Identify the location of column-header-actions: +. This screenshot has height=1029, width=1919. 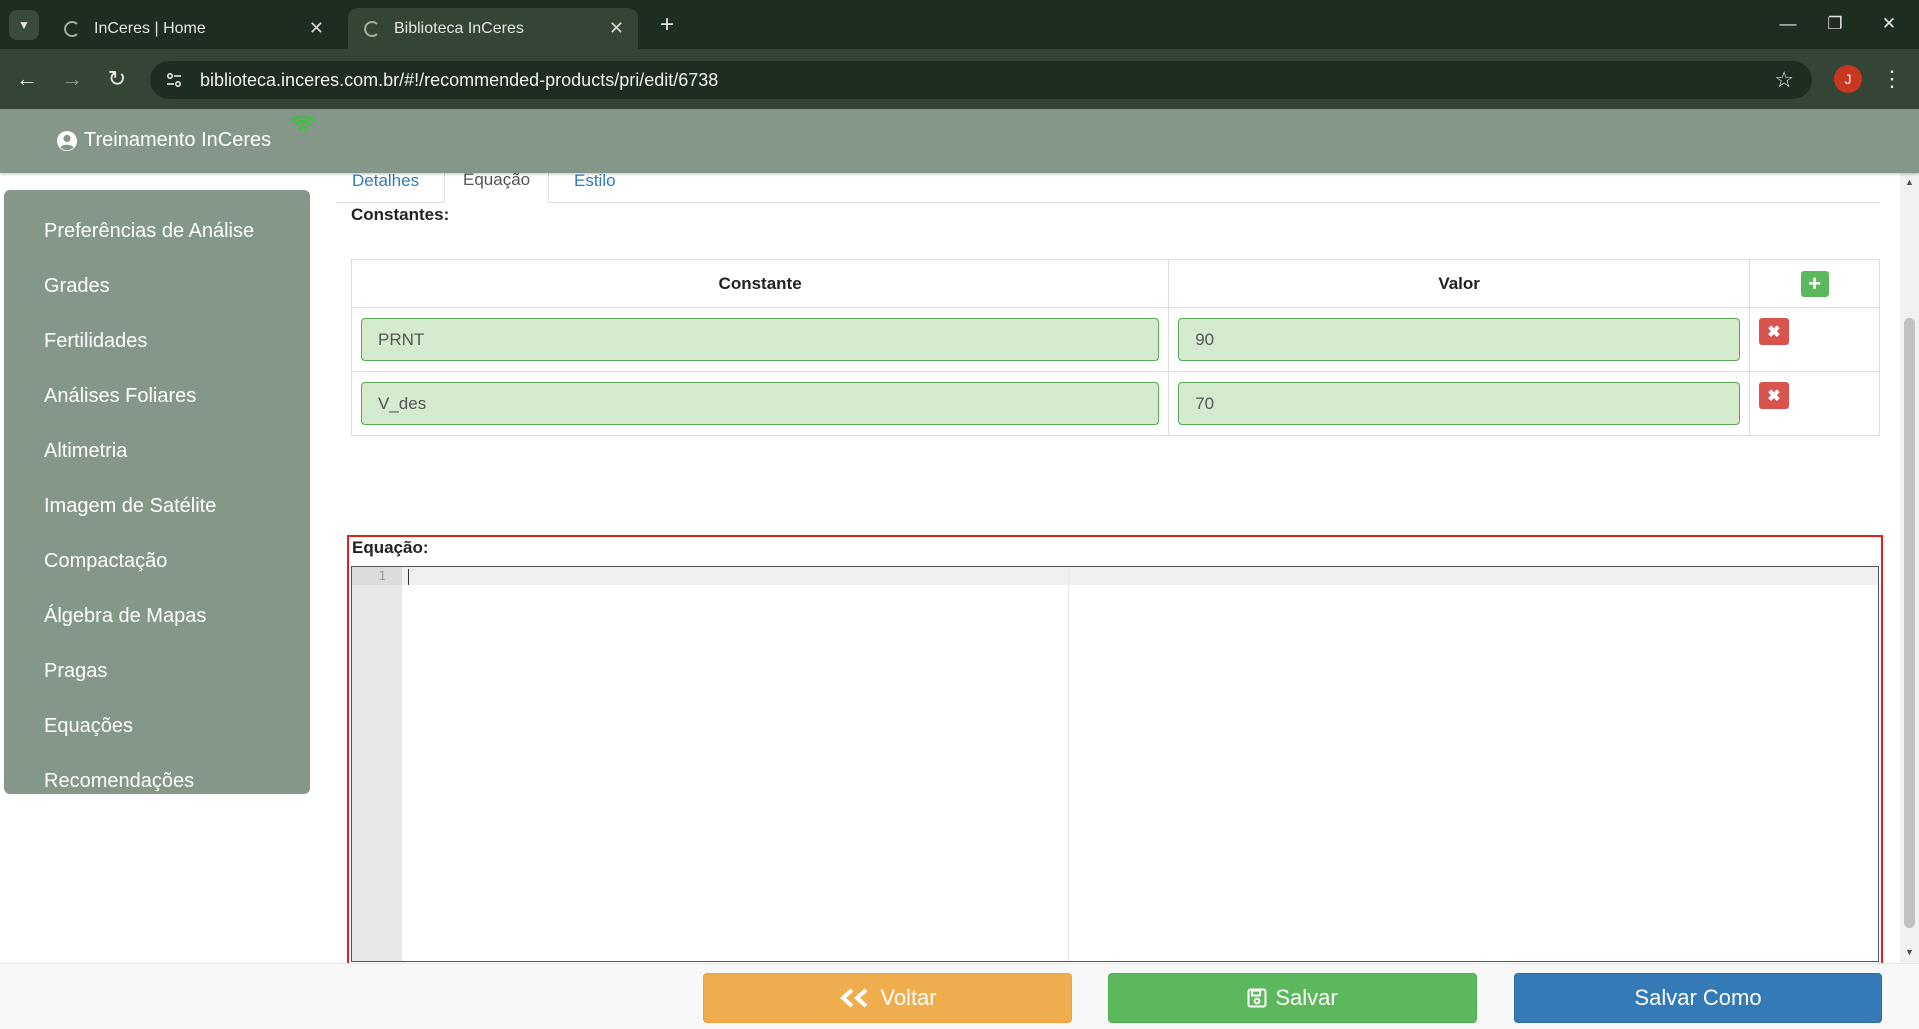
(1814, 283).